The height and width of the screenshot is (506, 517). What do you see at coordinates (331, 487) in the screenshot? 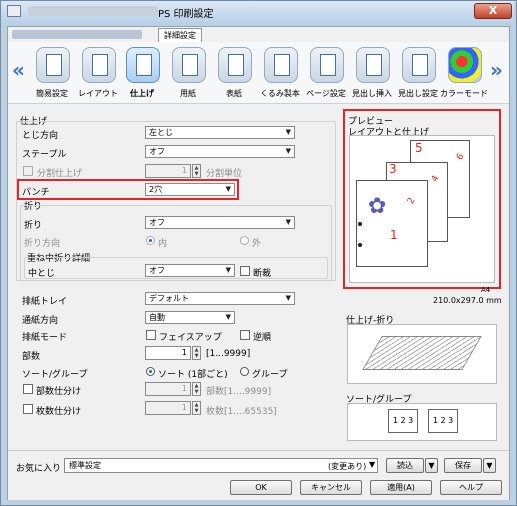
I see `cancel-button: キャンセル` at bounding box center [331, 487].